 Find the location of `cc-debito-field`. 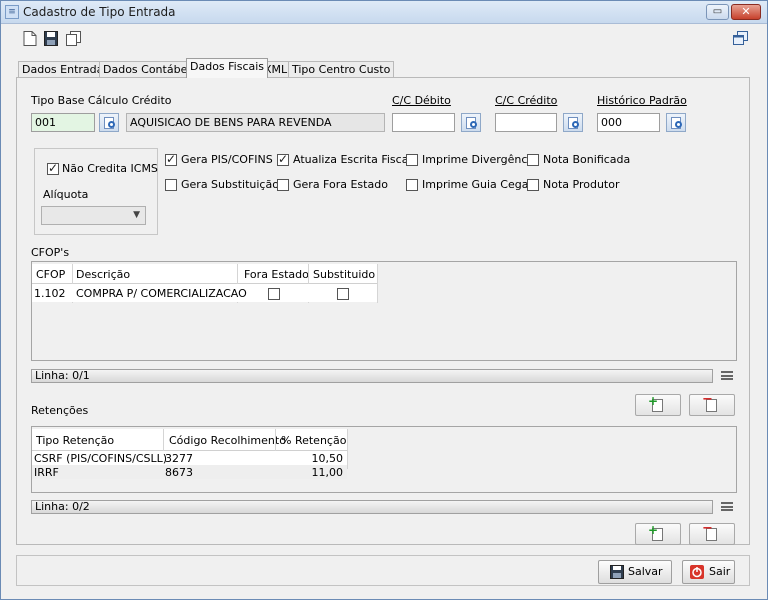

cc-debito-field is located at coordinates (423, 122).